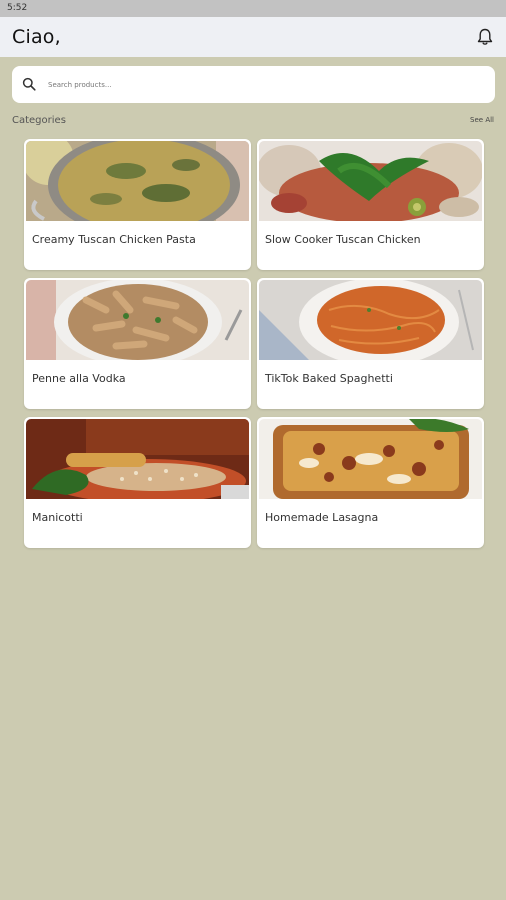  Describe the element at coordinates (30, 85) in the screenshot. I see `search-icon` at that location.